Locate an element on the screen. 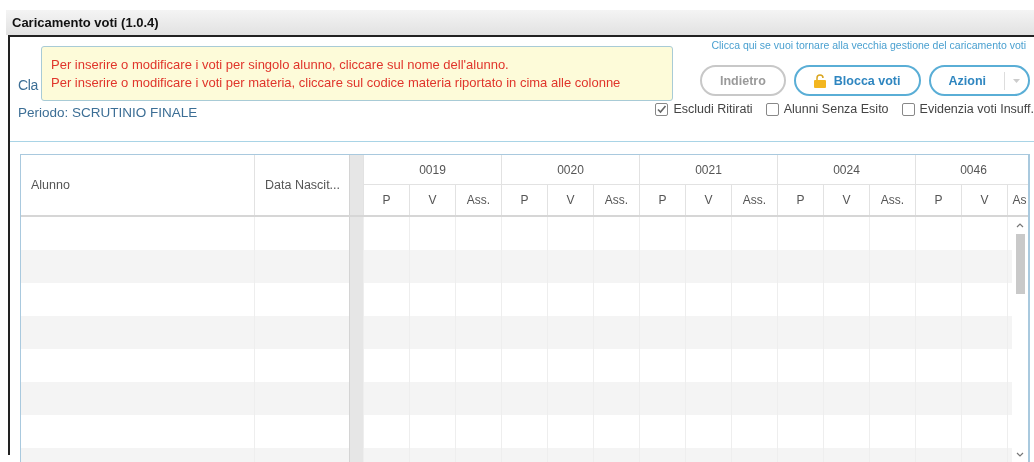 The image size is (1034, 462). caret-icon is located at coordinates (1016, 80).